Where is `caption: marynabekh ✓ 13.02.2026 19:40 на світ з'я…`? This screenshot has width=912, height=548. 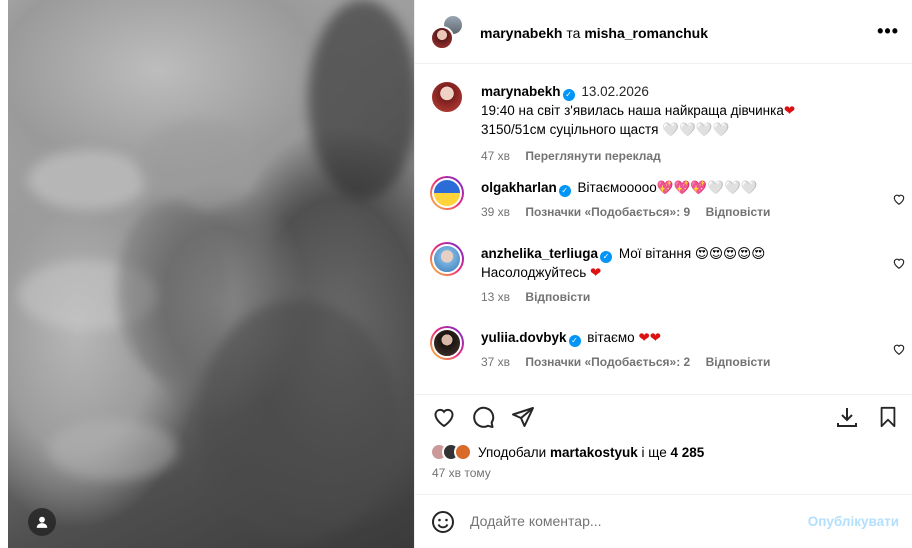
caption: marynabekh ✓ 13.02.2026 19:40 на світ з'я… is located at coordinates (665, 121).